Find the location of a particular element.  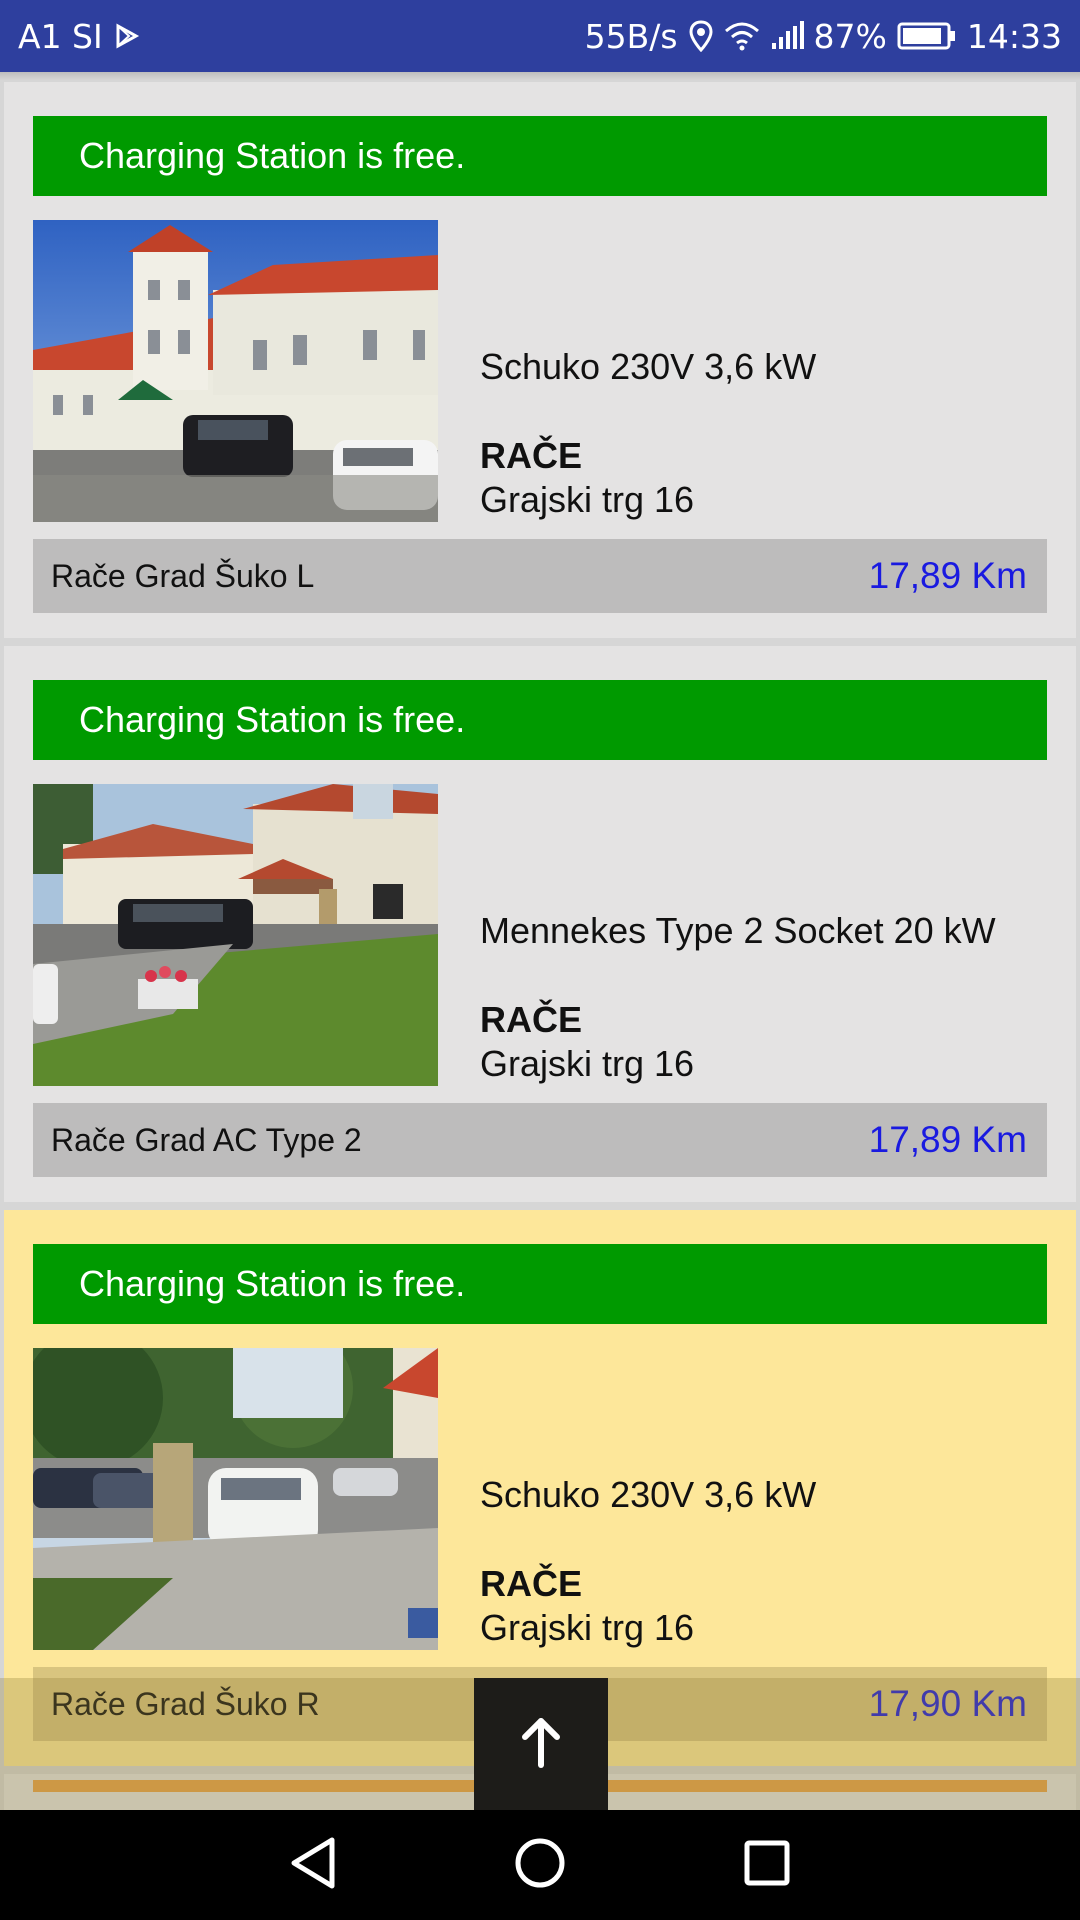

navigation-bar is located at coordinates (540, 1865).